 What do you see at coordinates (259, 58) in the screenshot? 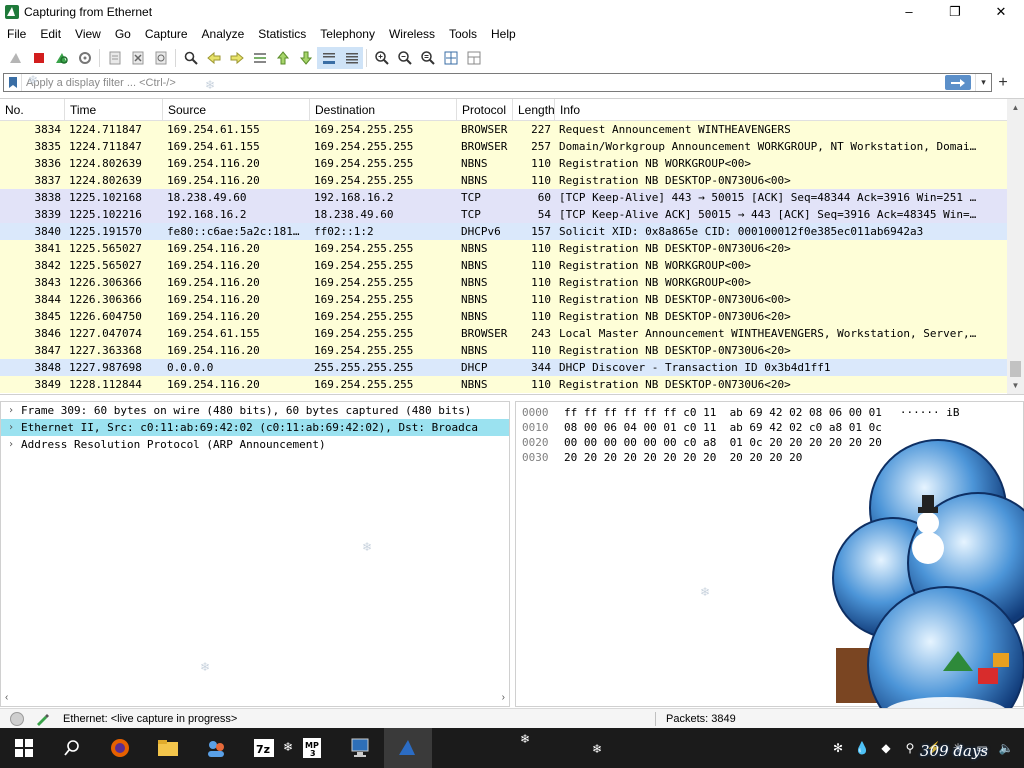
I see `go-to-packet-icon` at bounding box center [259, 58].